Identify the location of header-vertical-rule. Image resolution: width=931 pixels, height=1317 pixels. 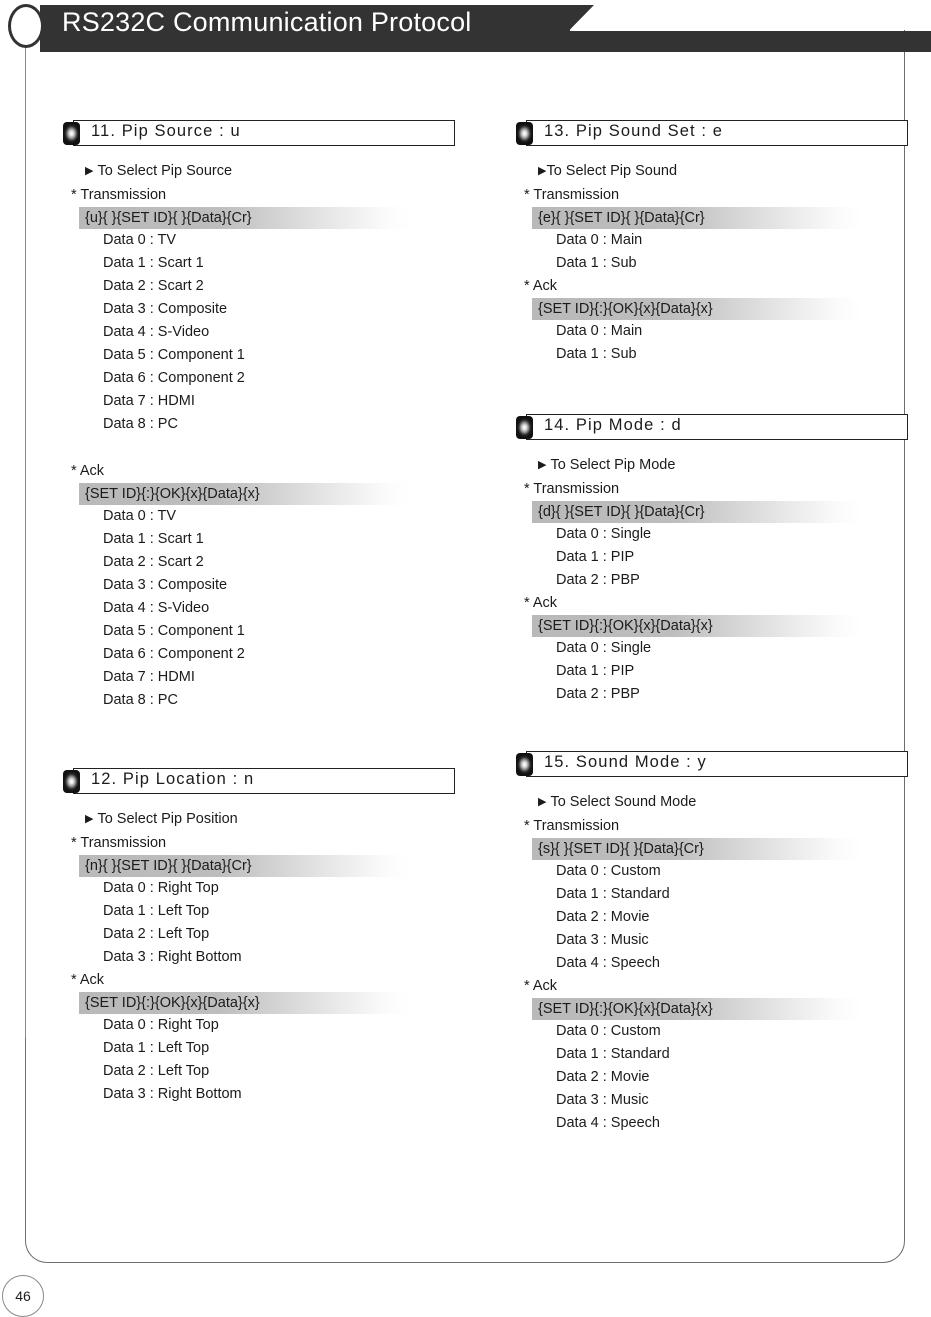
(25, 543).